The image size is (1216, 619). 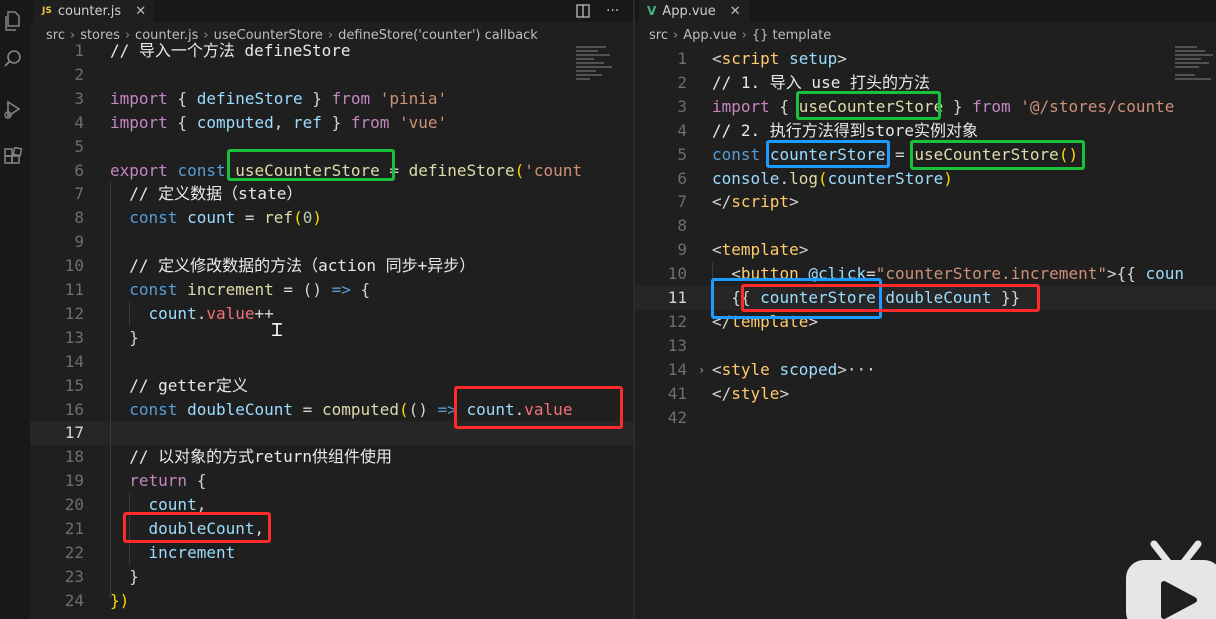 What do you see at coordinates (925, 394) in the screenshot?
I see `code-line: 41 </style>` at bounding box center [925, 394].